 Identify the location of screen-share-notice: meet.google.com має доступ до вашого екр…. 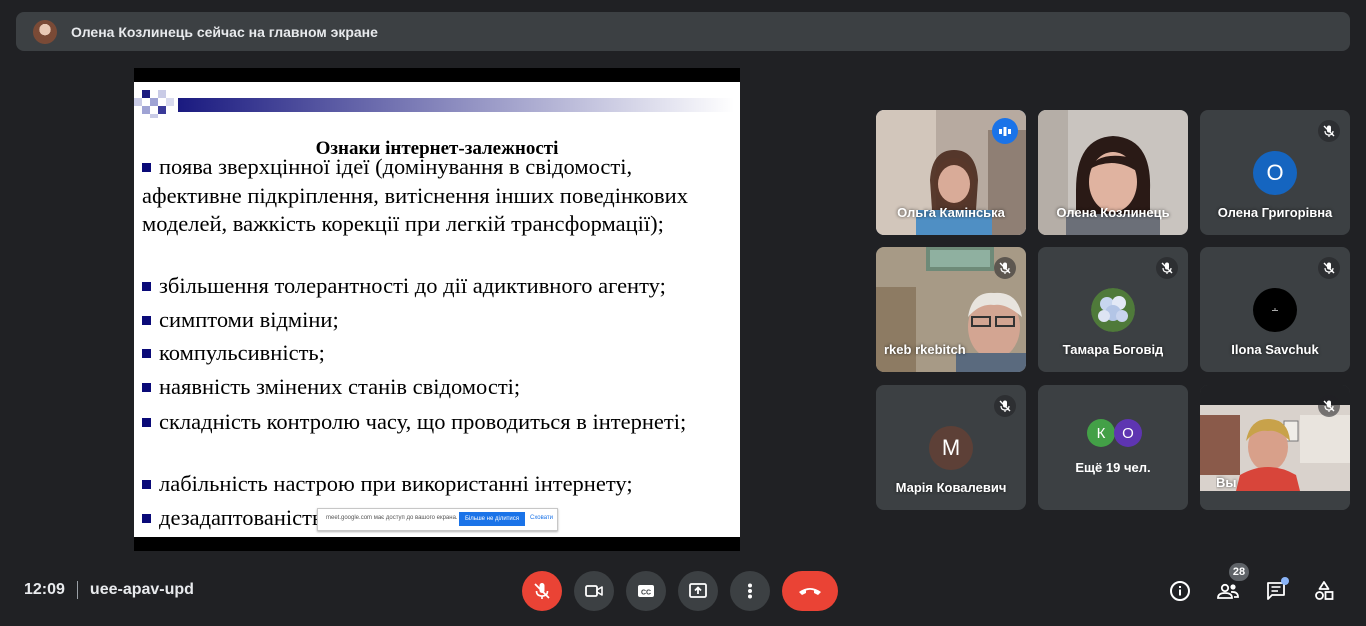
(437, 519).